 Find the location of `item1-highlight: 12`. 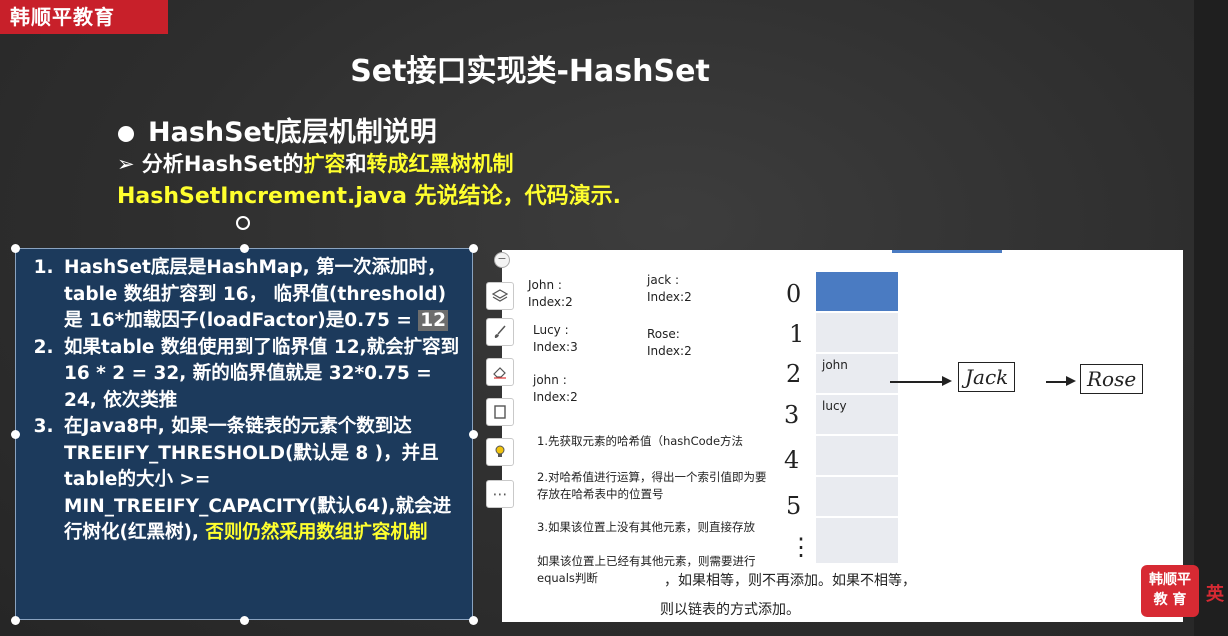

item1-highlight: 12 is located at coordinates (433, 320).